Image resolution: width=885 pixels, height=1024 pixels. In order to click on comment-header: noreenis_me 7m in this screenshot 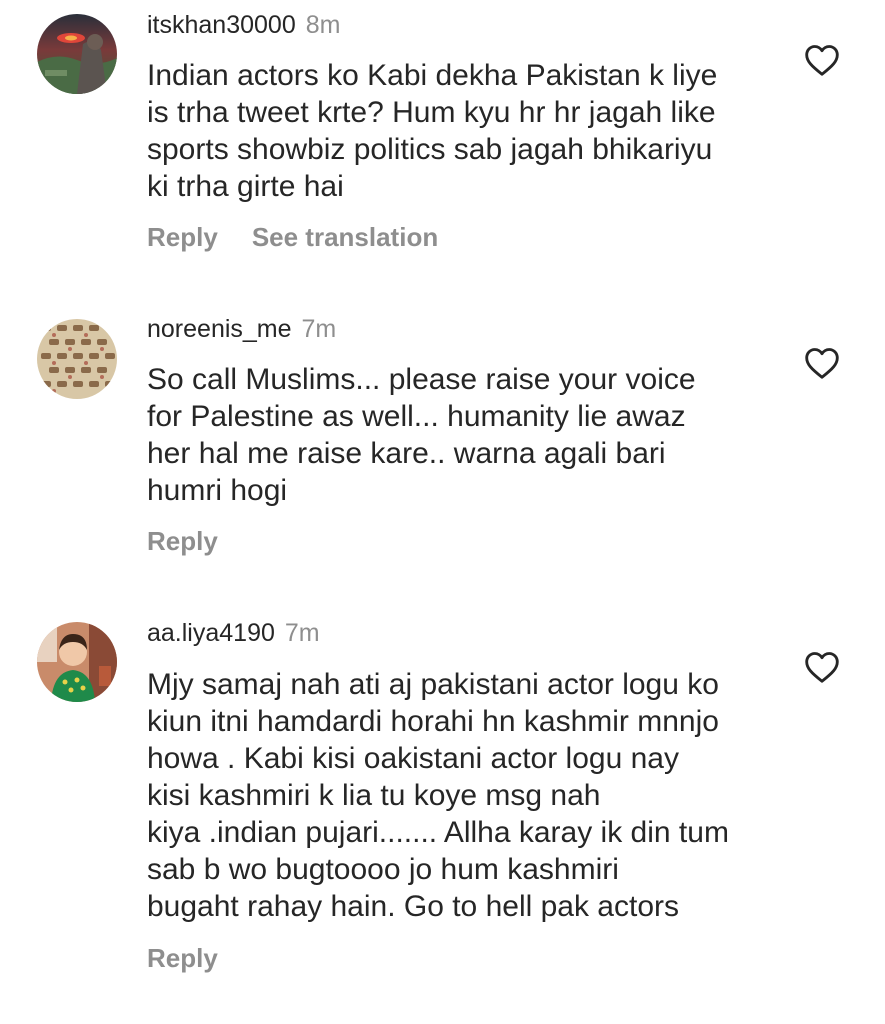, I will do `click(241, 329)`.